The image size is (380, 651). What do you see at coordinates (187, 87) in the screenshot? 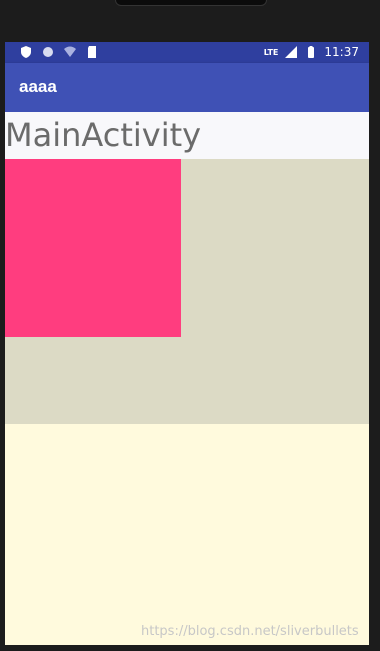
I see `app-bar: aaaa` at bounding box center [187, 87].